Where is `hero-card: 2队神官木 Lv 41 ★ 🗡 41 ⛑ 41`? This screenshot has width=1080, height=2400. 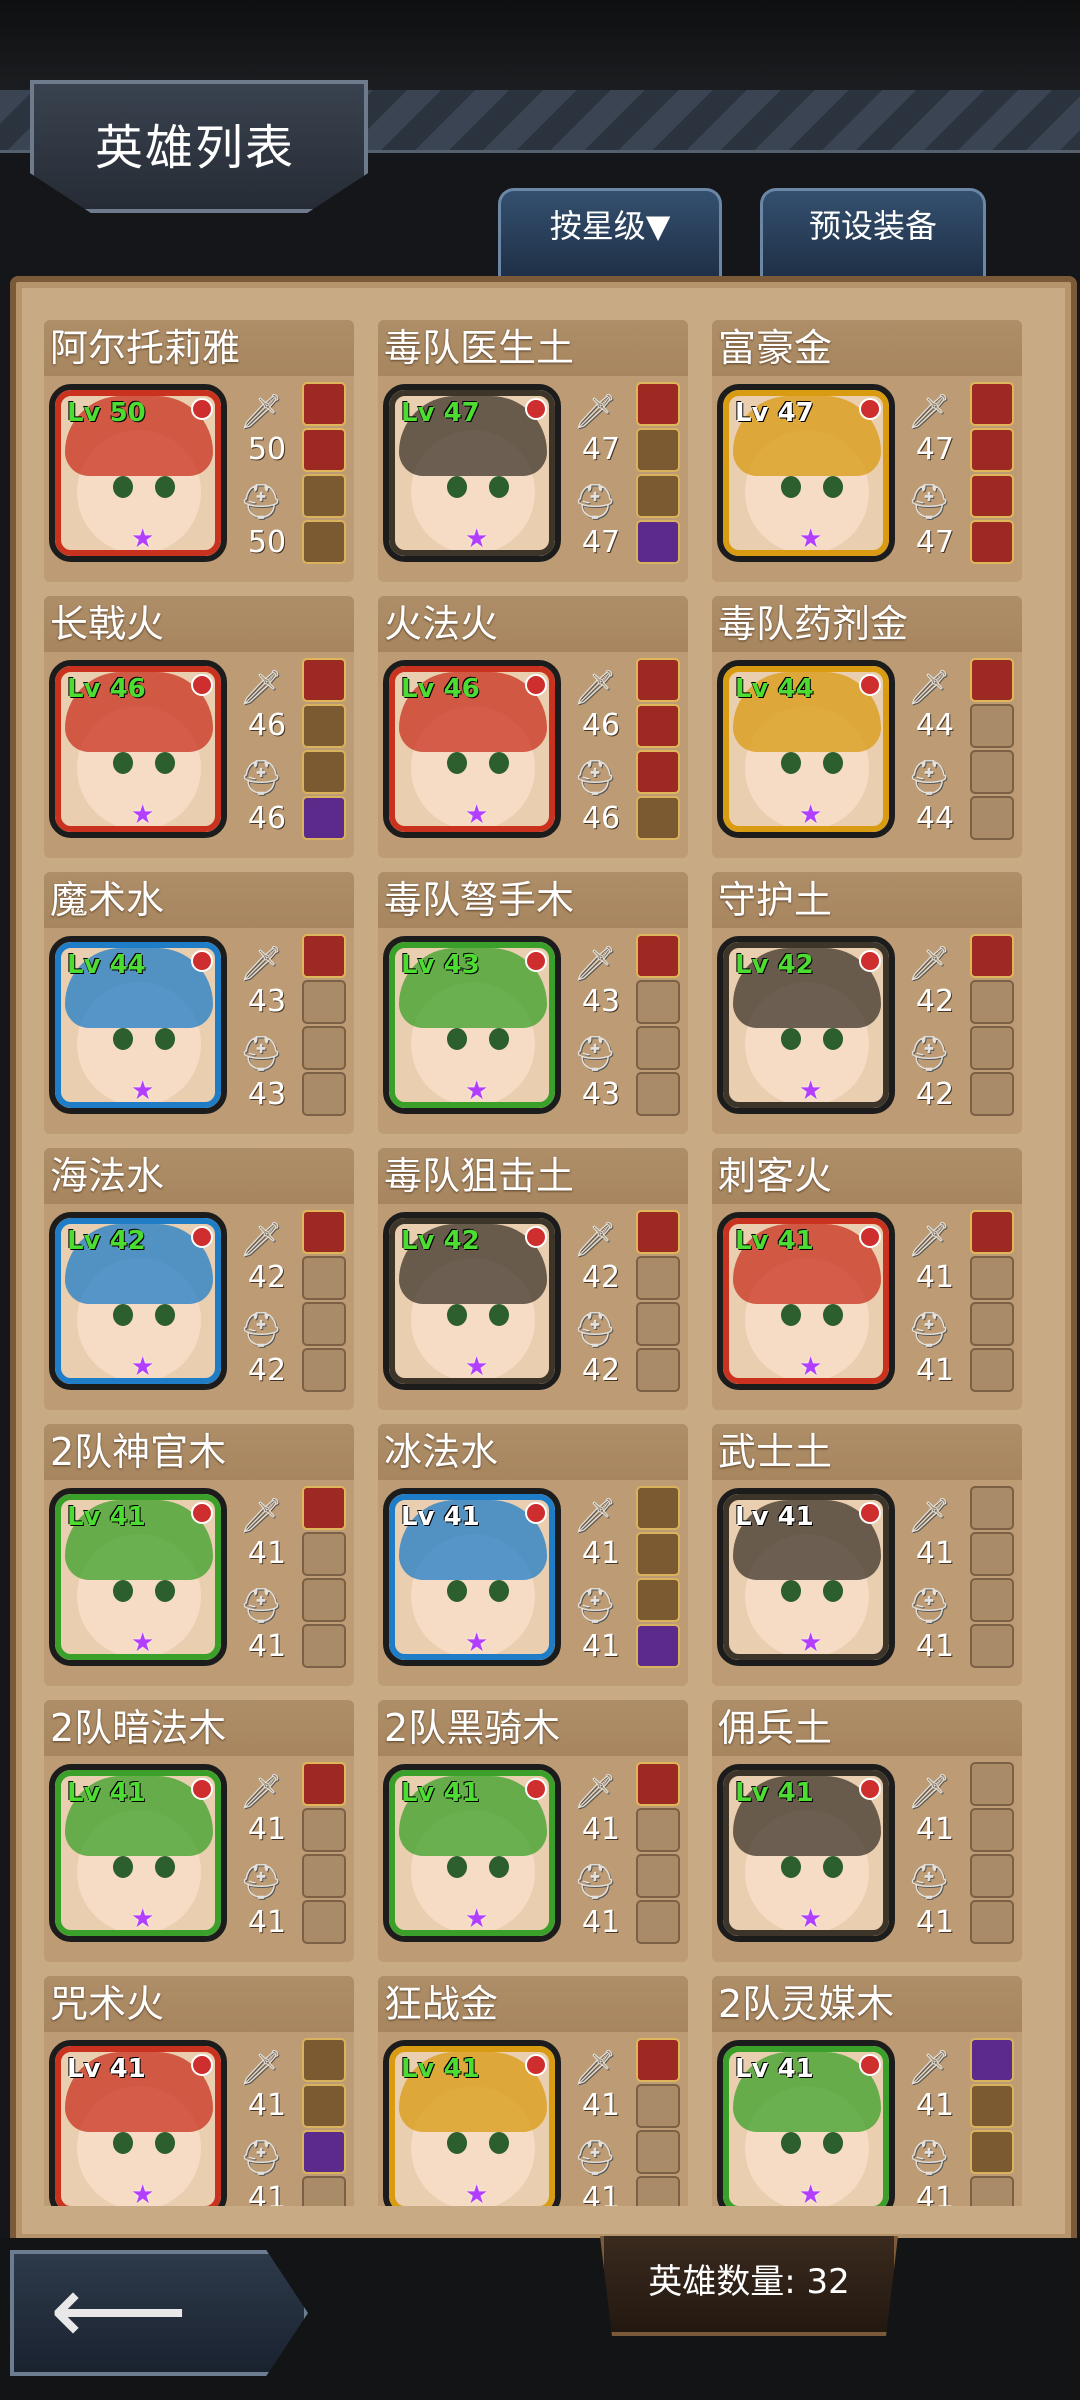 hero-card: 2队神官木 Lv 41 ★ 🗡 41 ⛑ 41 is located at coordinates (199, 1555).